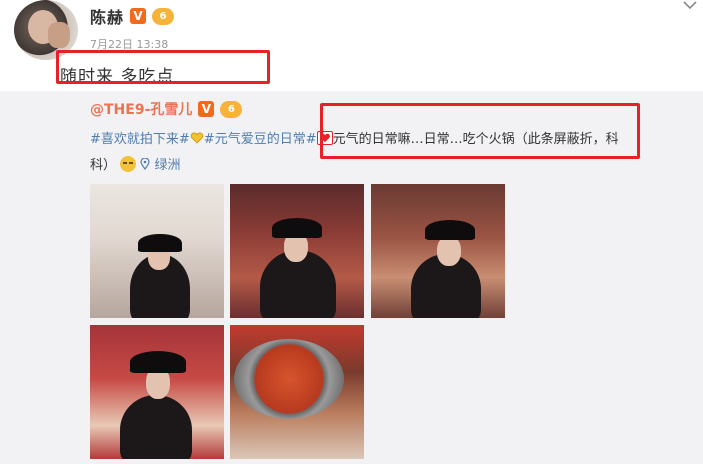 The image size is (703, 464). What do you see at coordinates (197, 138) in the screenshot?
I see `yellow-heart-icon` at bounding box center [197, 138].